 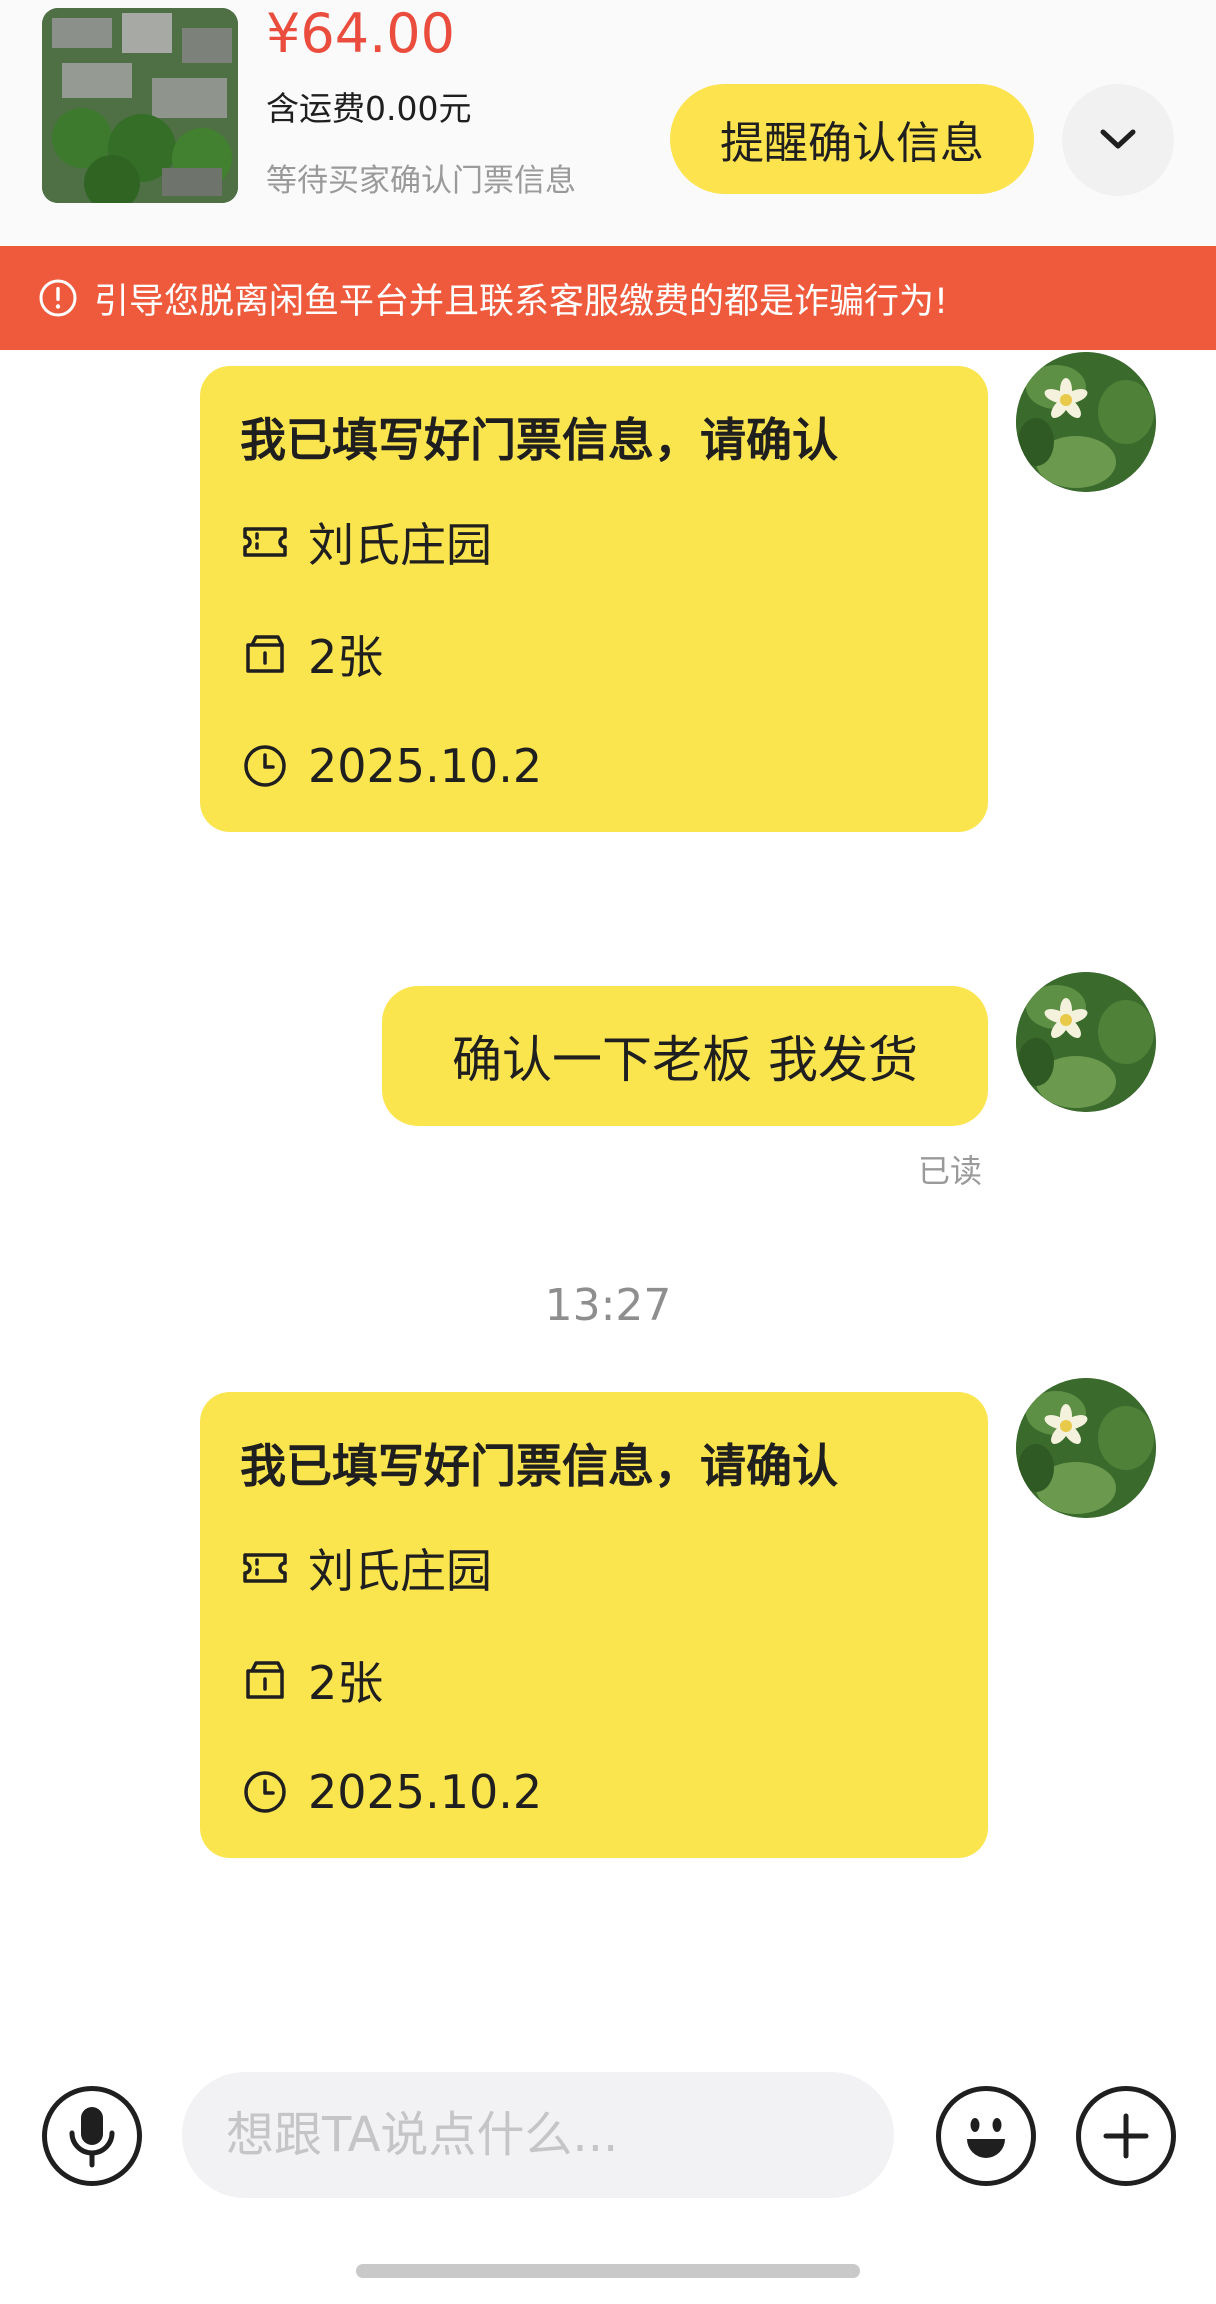 I want to click on plus-icon, so click(x=1126, y=2136).